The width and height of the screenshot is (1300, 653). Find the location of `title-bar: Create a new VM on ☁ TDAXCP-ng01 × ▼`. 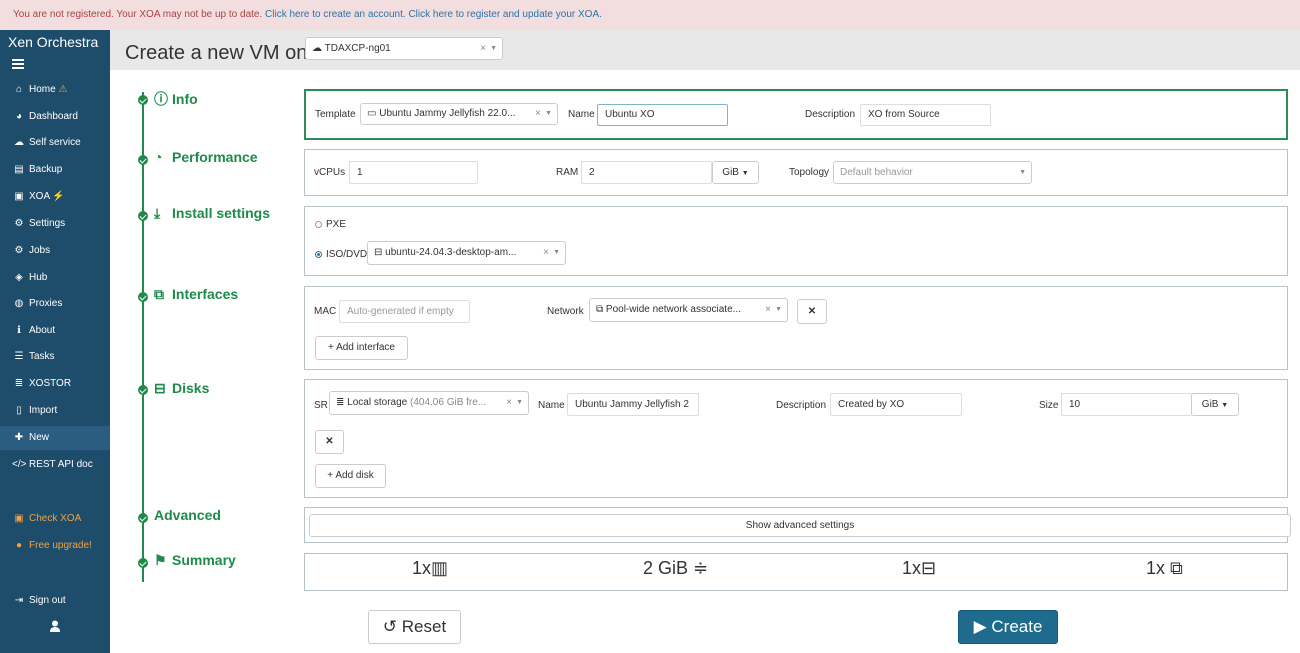

title-bar: Create a new VM on ☁ TDAXCP-ng01 × ▼ is located at coordinates (705, 50).